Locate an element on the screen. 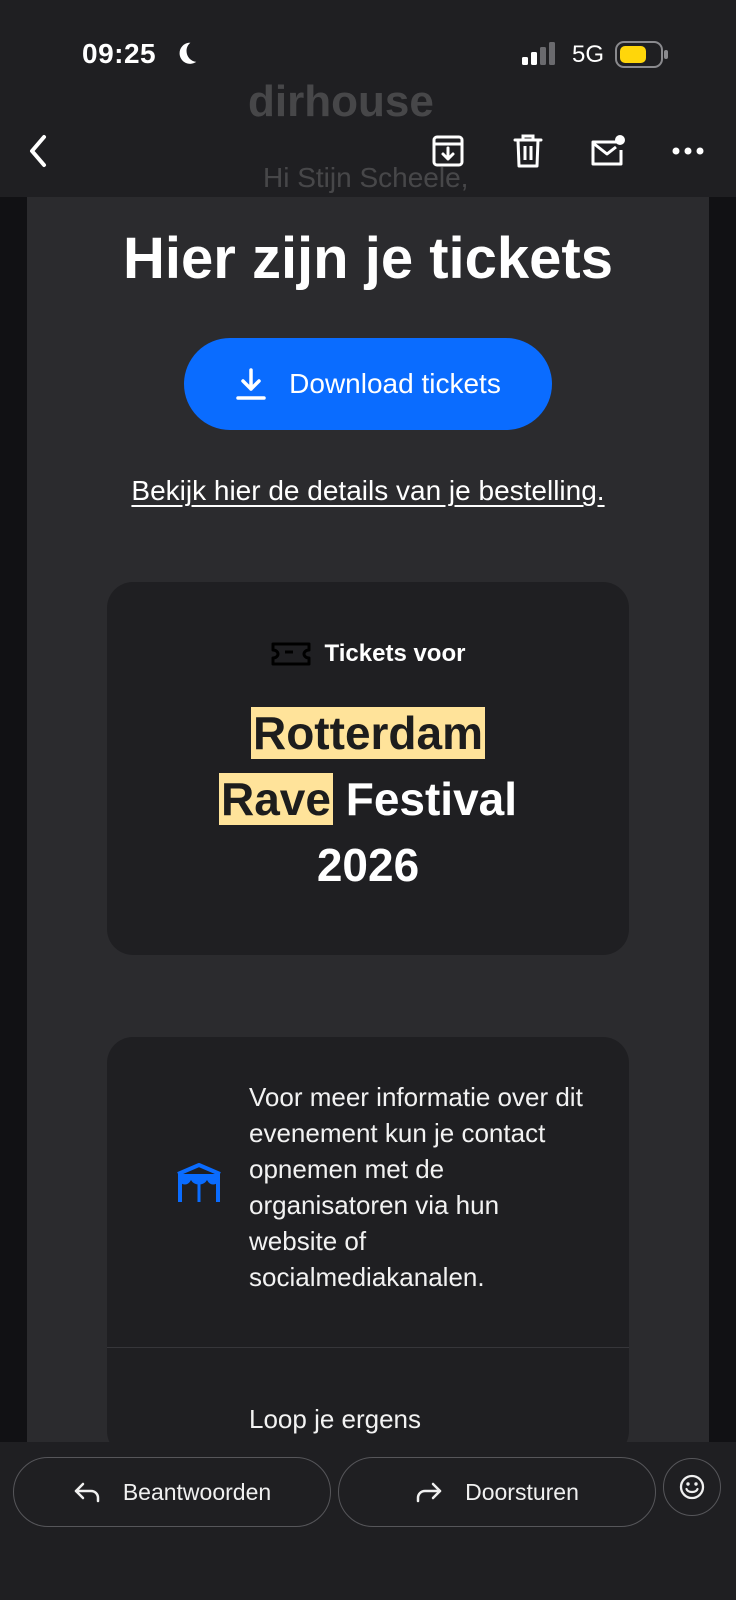 This screenshot has height=1600, width=736. event-title: Rotterdam Rave Festival 2026 is located at coordinates (368, 799).